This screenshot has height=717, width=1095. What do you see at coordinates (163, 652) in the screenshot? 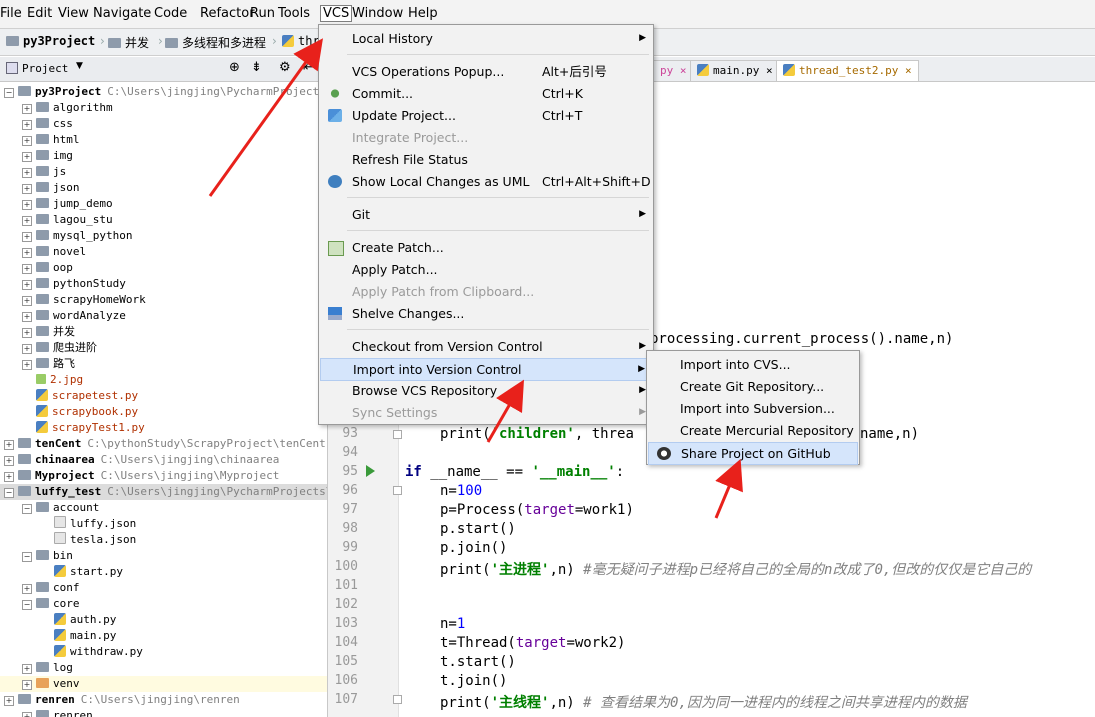
I see `tree-node: withdraw.py` at bounding box center [163, 652].